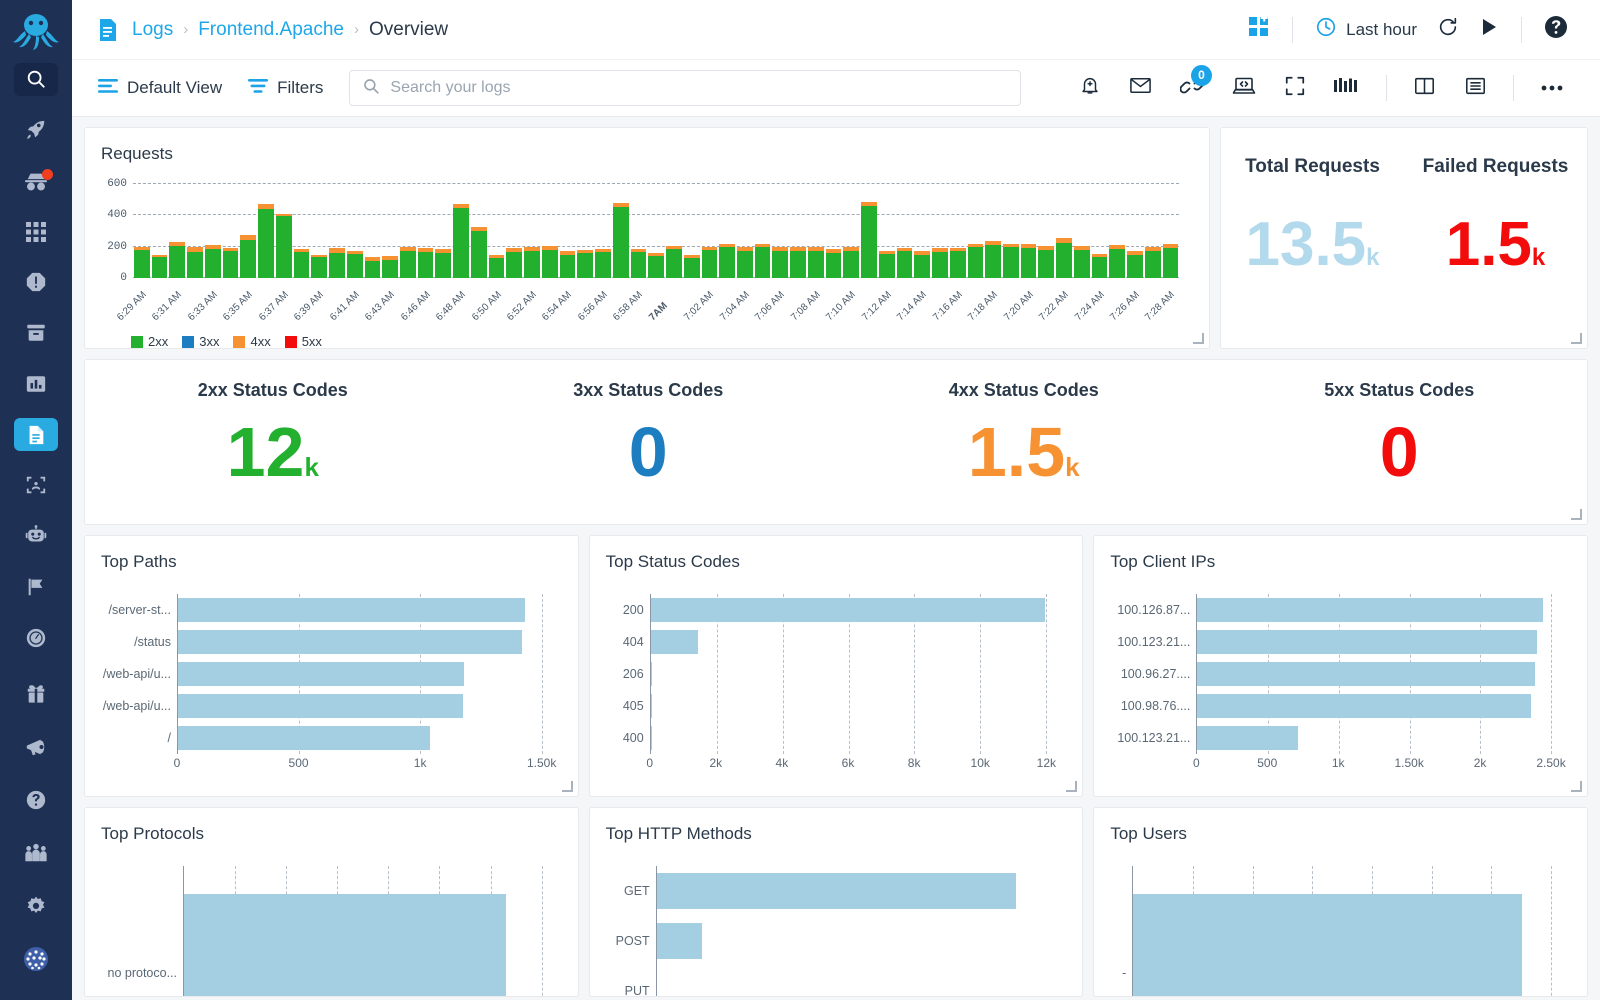 Image resolution: width=1600 pixels, height=1000 pixels. I want to click on add-widget-button, so click(1259, 28).